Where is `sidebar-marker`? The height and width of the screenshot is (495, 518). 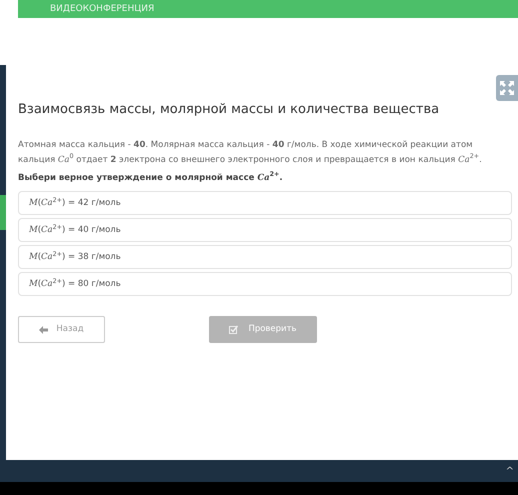 sidebar-marker is located at coordinates (3, 212).